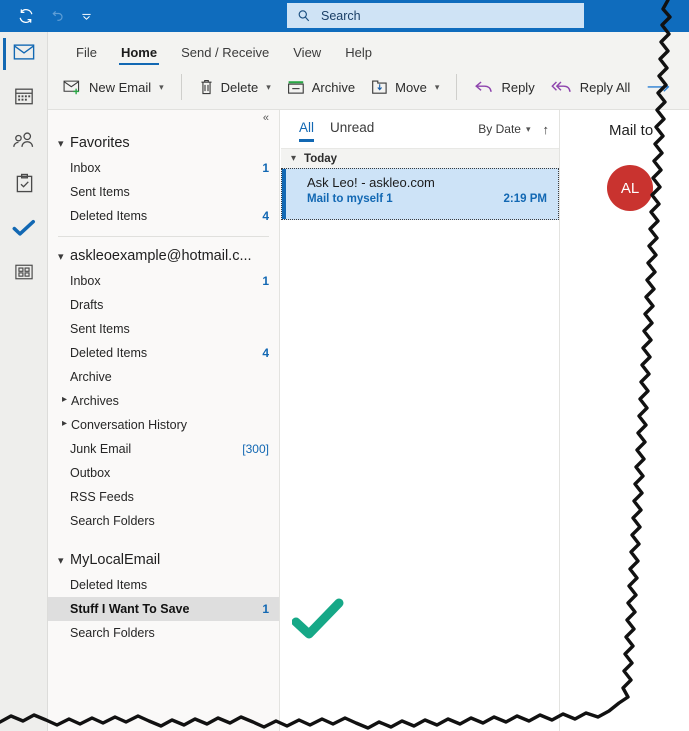 The height and width of the screenshot is (731, 689). Describe the element at coordinates (420, 158) in the screenshot. I see `message-group-header-today: ▾ Today` at that location.